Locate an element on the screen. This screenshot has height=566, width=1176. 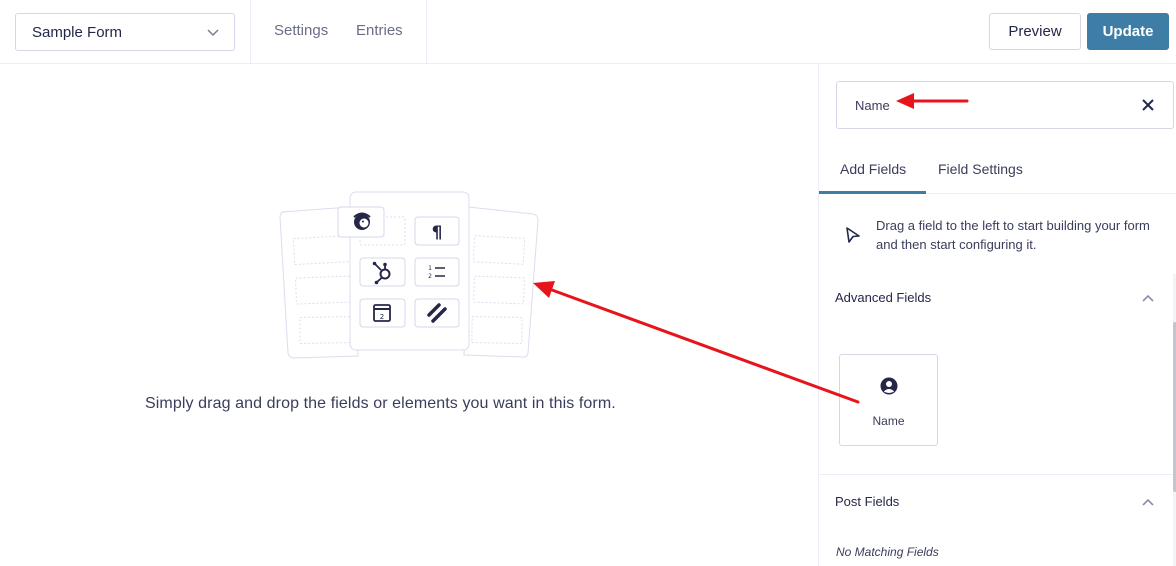
search-value: Name is located at coordinates (872, 105).